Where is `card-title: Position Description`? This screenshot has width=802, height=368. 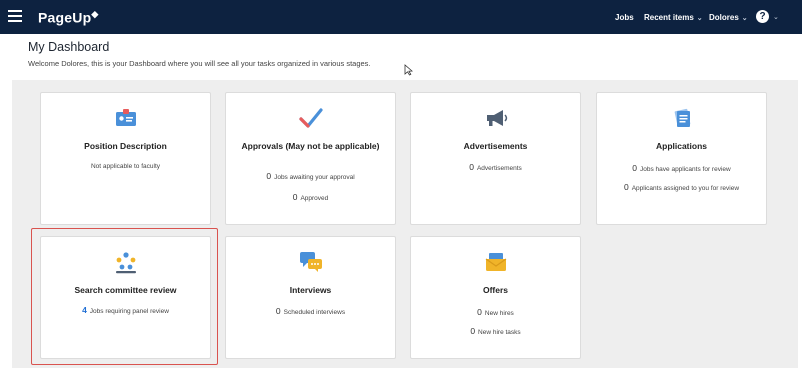
card-title: Position Description is located at coordinates (125, 146).